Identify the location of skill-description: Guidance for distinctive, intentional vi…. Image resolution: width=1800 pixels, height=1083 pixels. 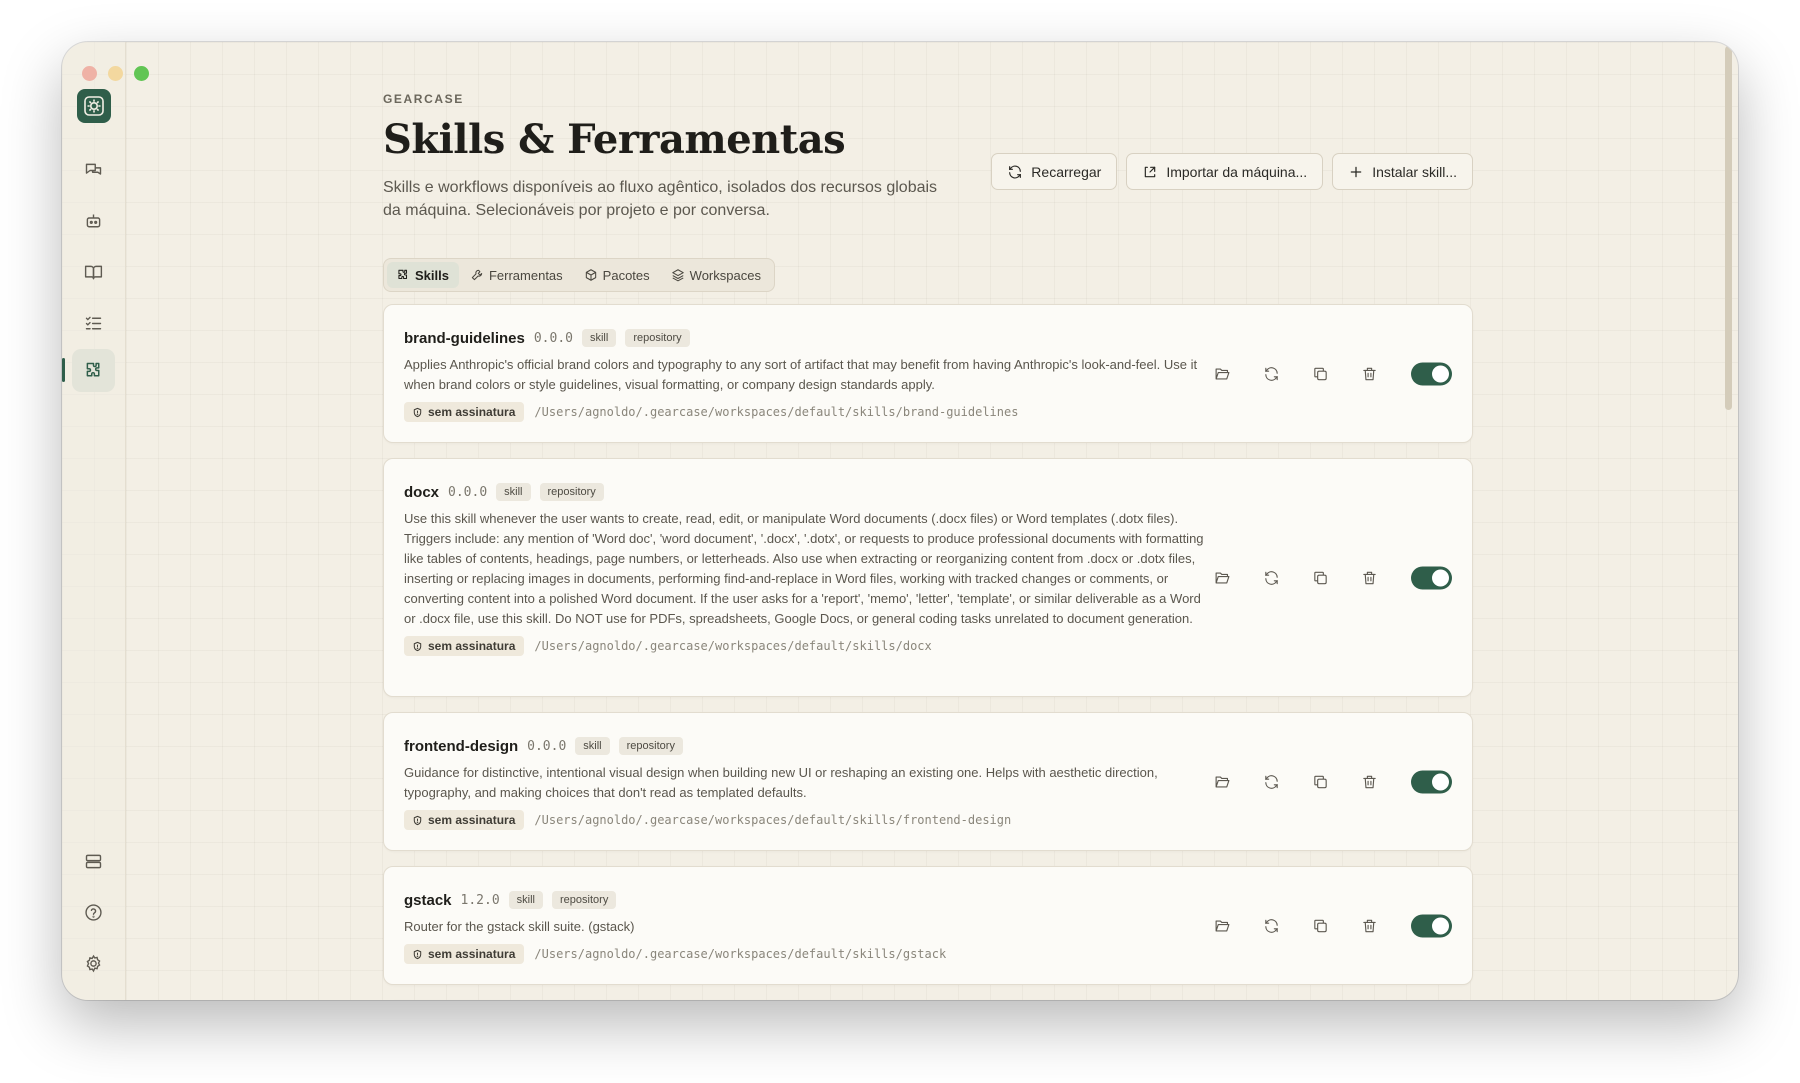
(781, 782).